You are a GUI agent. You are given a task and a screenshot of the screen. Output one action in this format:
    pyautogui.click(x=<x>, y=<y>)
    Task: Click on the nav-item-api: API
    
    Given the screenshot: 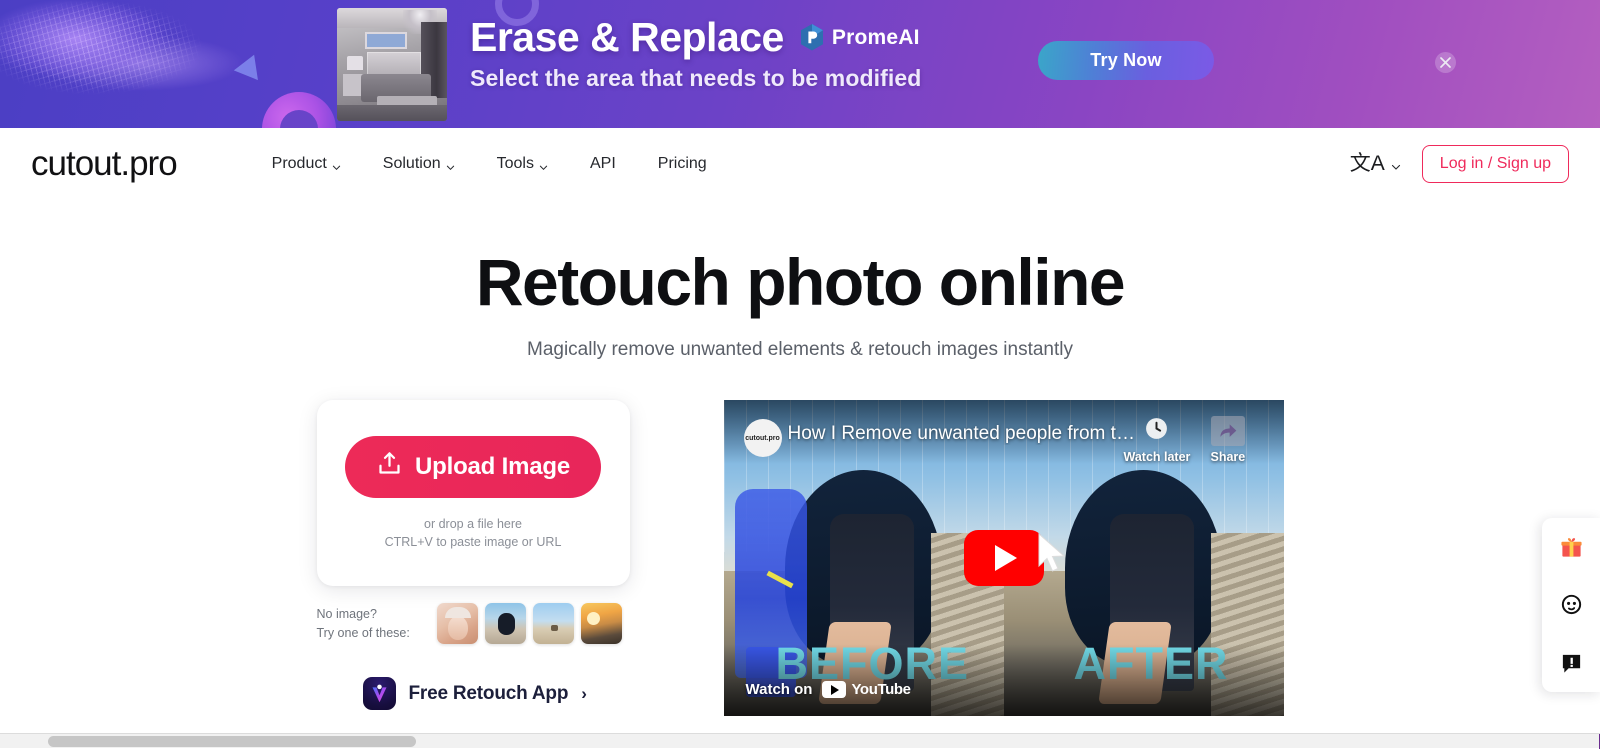 What is the action you would take?
    pyautogui.click(x=603, y=164)
    